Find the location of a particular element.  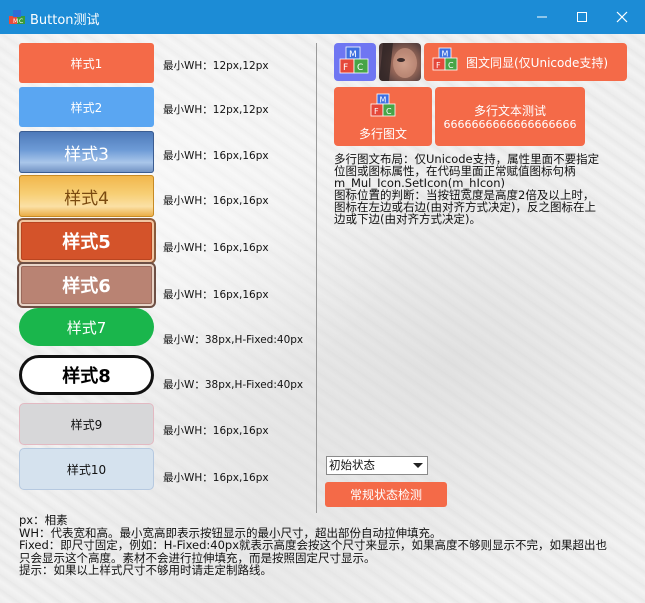

maximize-button is located at coordinates (582, 17).